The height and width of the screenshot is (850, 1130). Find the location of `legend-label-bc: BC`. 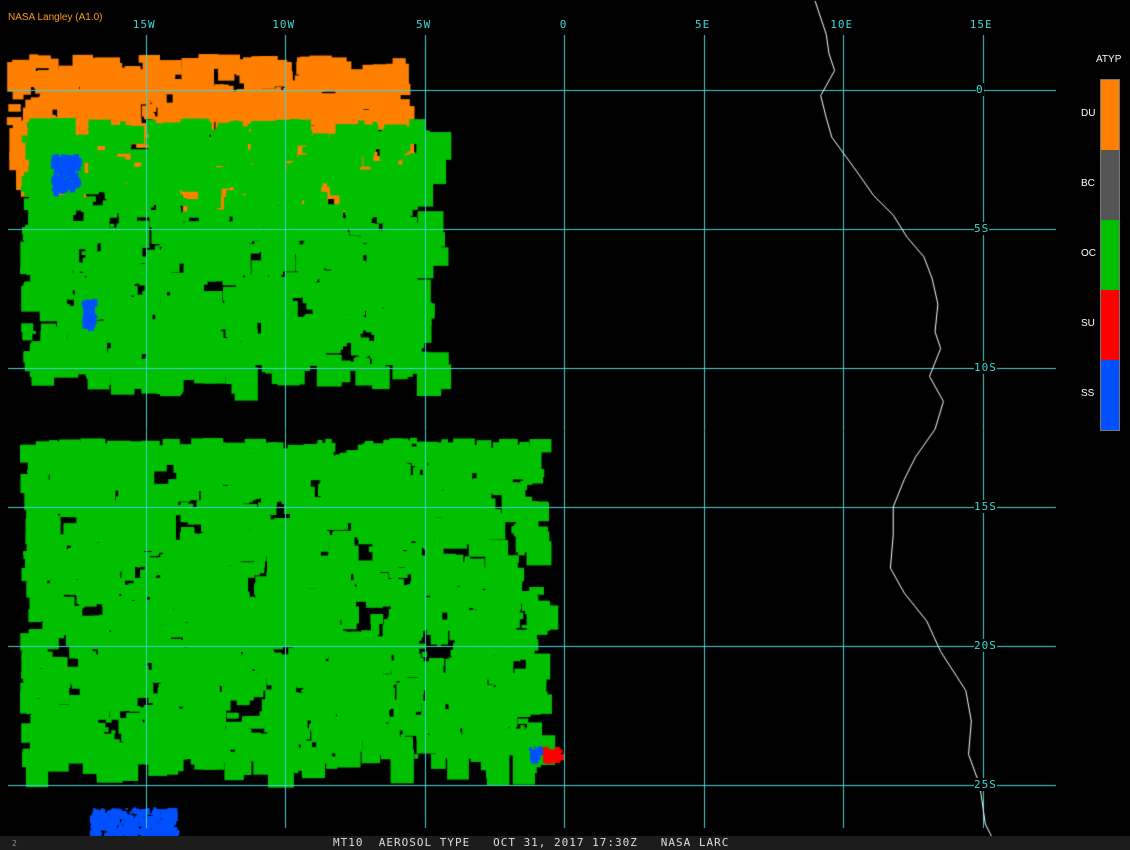

legend-label-bc: BC is located at coordinates (1088, 183).